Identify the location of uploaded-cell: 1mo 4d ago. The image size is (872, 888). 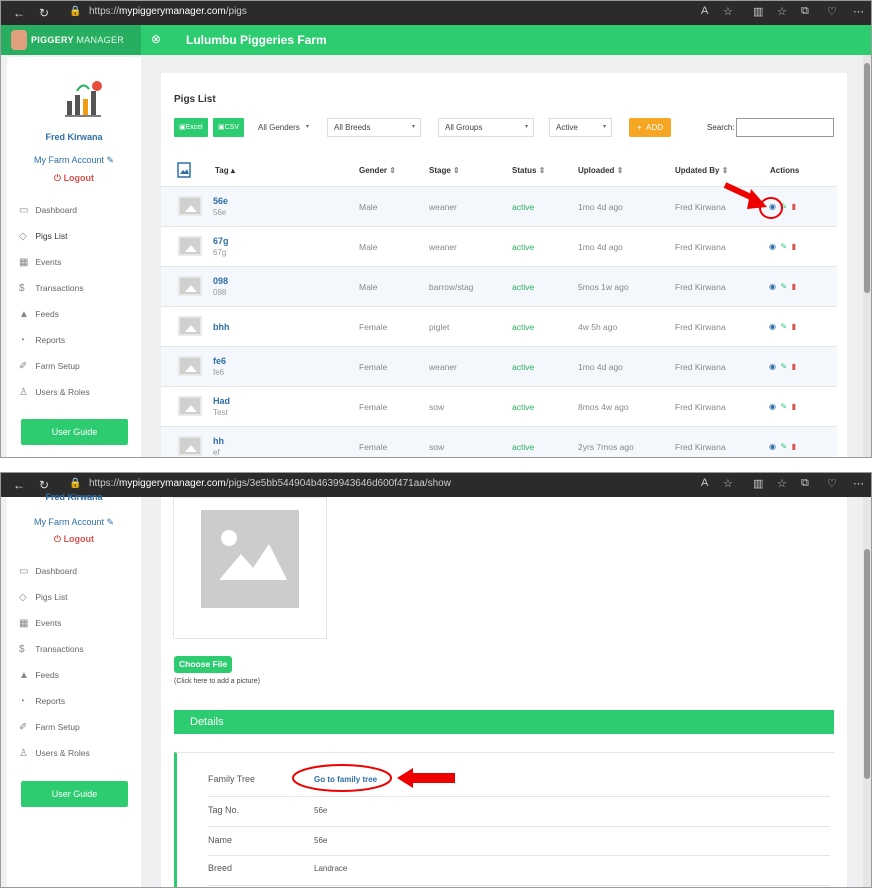
(600, 207).